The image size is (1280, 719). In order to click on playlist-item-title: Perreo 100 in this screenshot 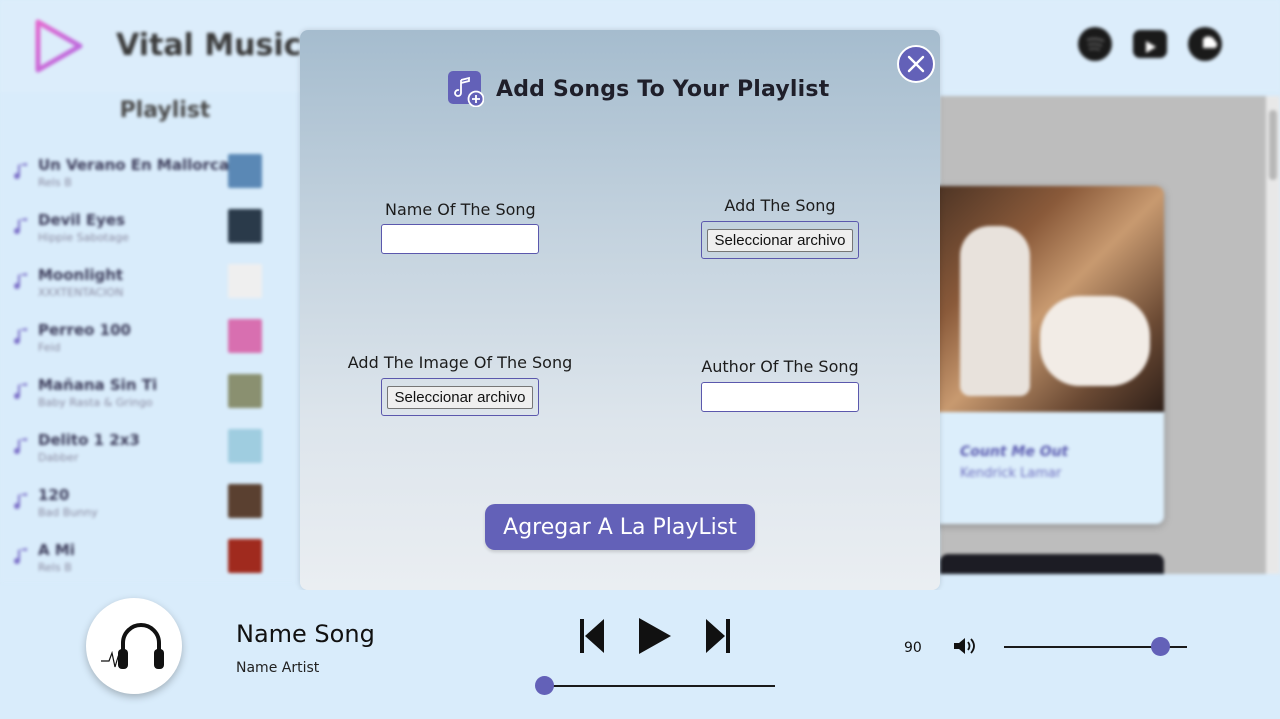, I will do `click(84, 330)`.